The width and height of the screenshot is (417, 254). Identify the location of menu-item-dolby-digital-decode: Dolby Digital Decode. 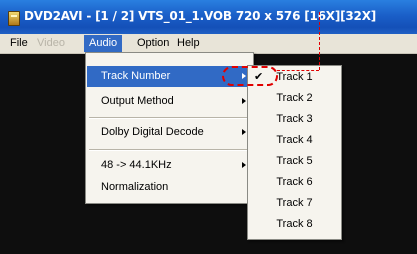
(169, 132).